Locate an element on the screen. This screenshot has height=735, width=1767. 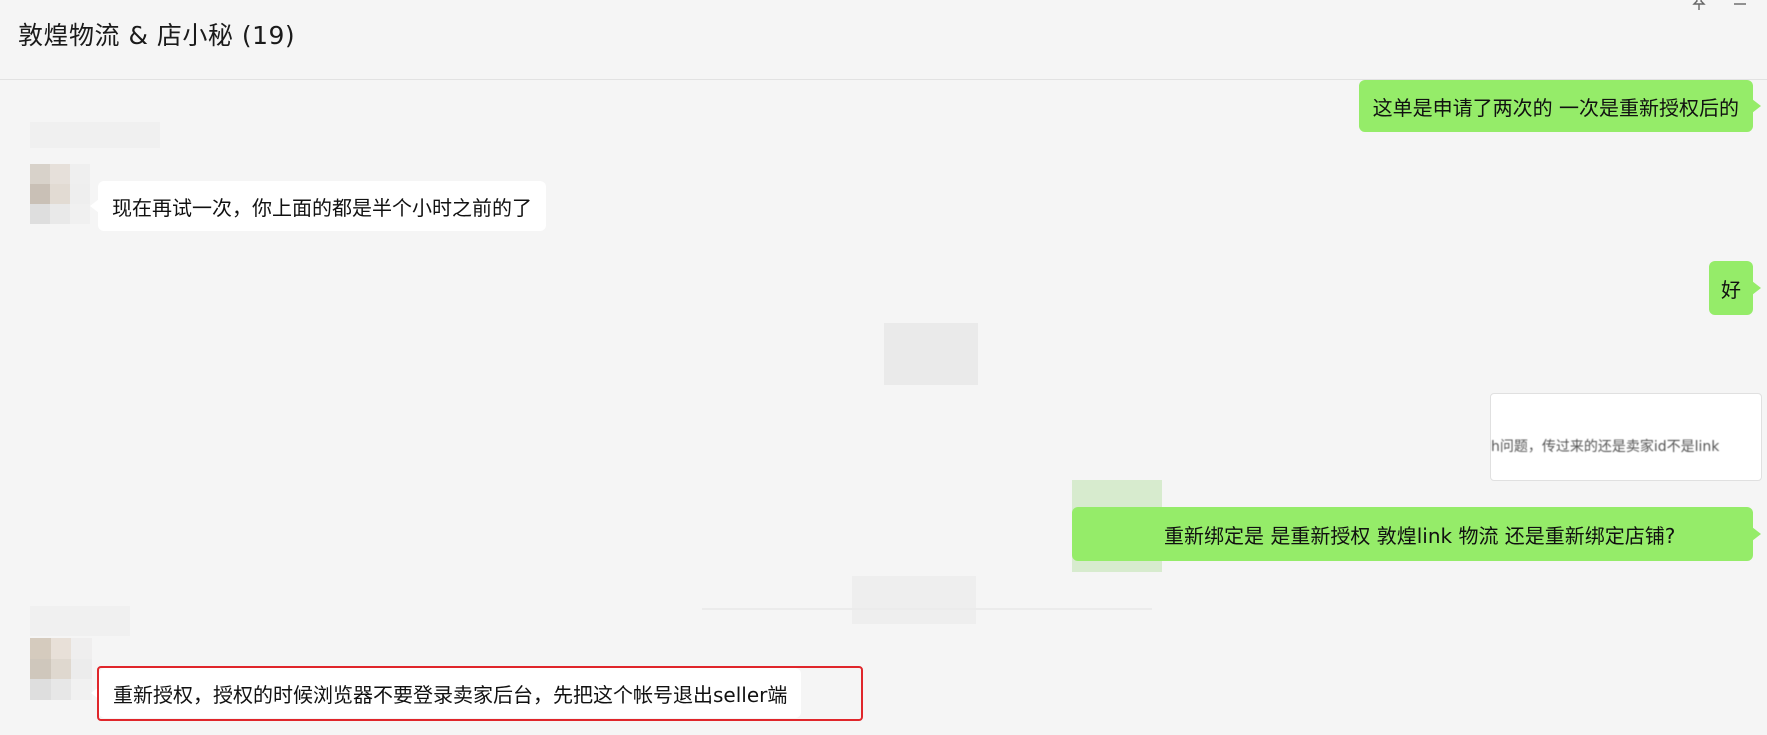
message-text: 这单是申请了两次的 一次是重新授权后的 is located at coordinates (1555, 107).